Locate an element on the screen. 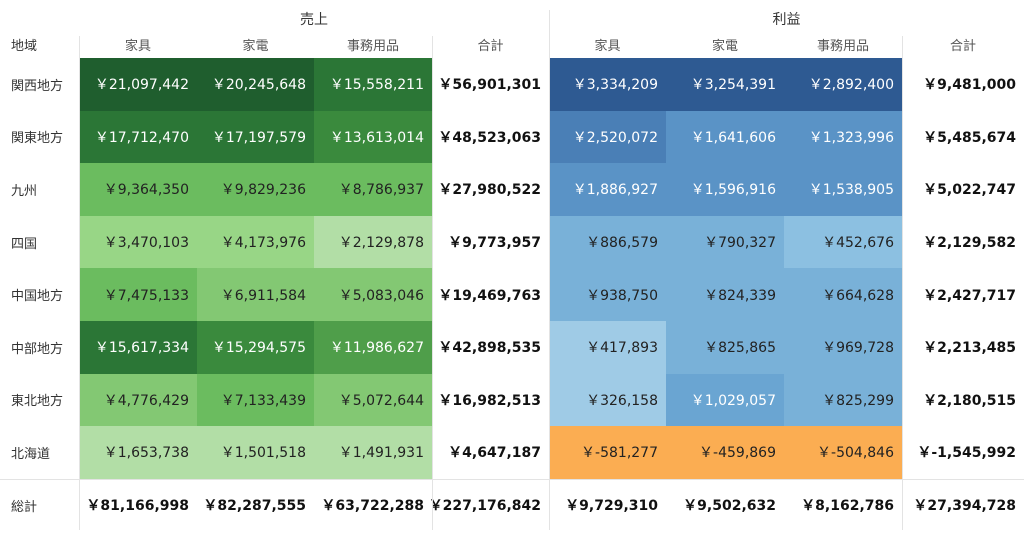  cell-sales-appliances: ￥17,197,579 is located at coordinates (255, 137).